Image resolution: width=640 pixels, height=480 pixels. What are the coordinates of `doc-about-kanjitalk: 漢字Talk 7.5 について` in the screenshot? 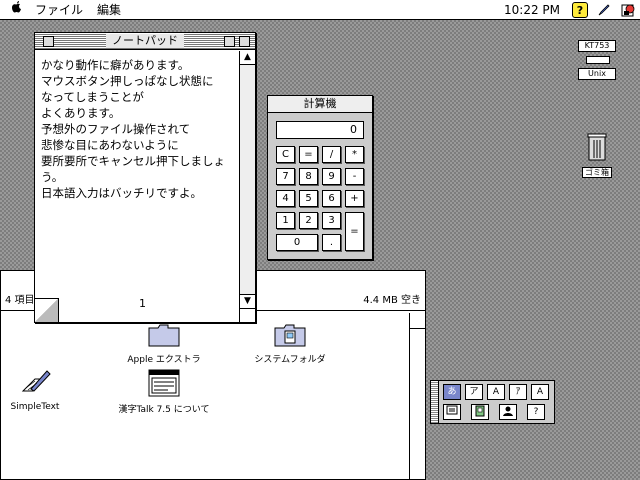 It's located at (164, 392).